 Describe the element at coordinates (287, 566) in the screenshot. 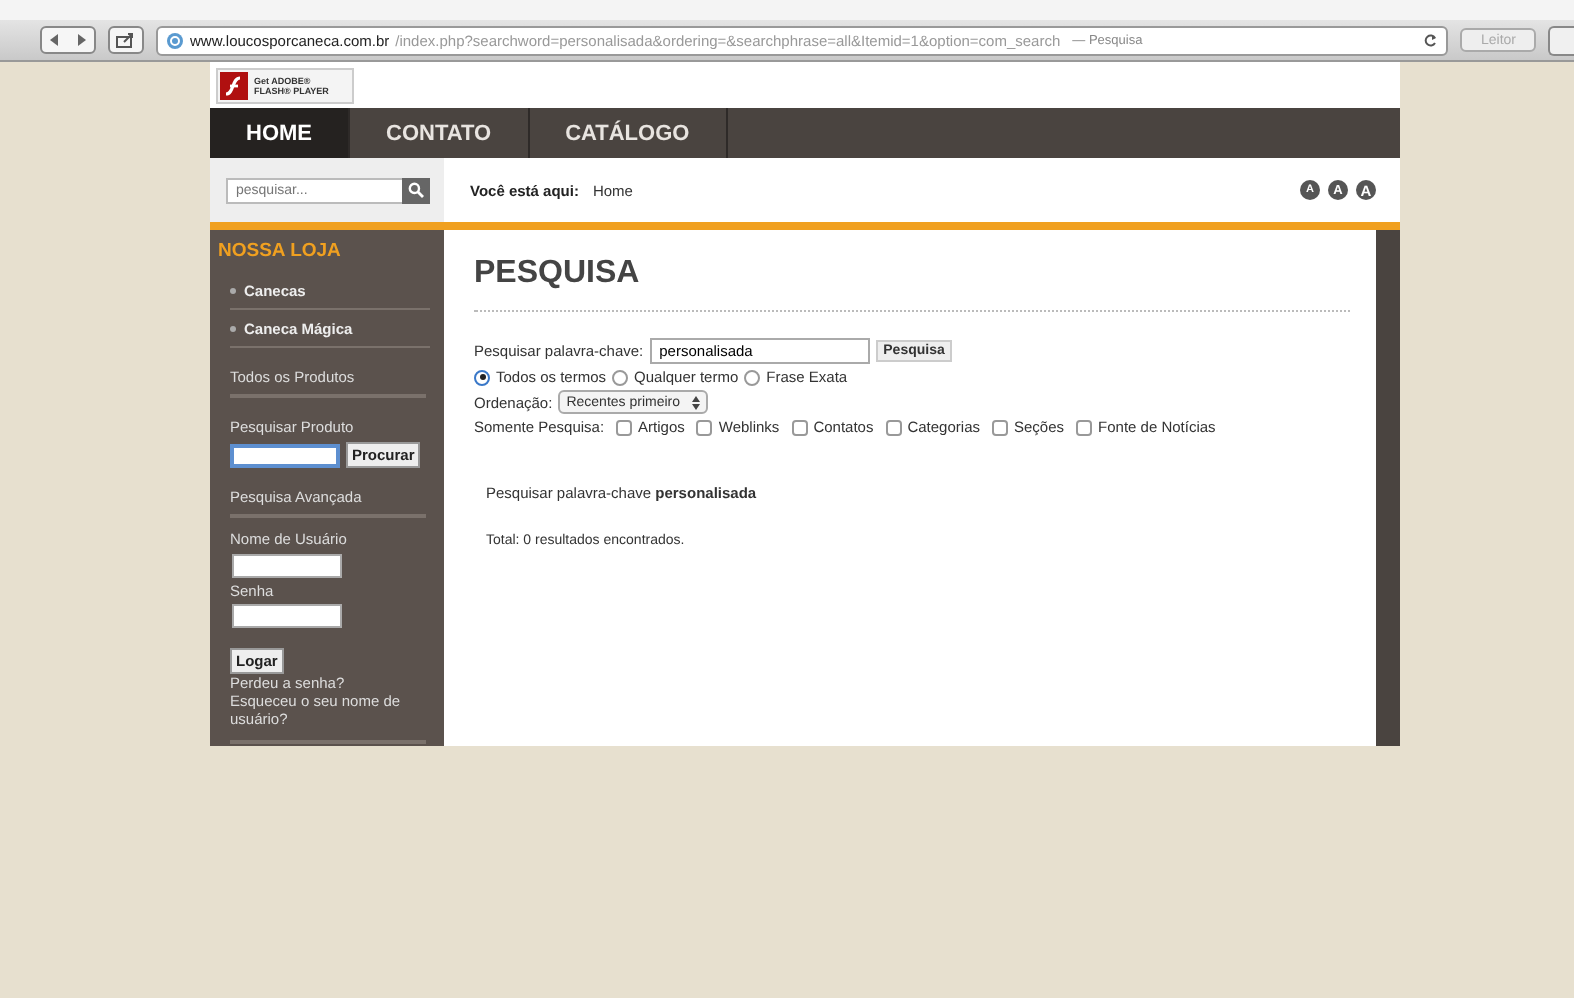

I see `username-field` at that location.